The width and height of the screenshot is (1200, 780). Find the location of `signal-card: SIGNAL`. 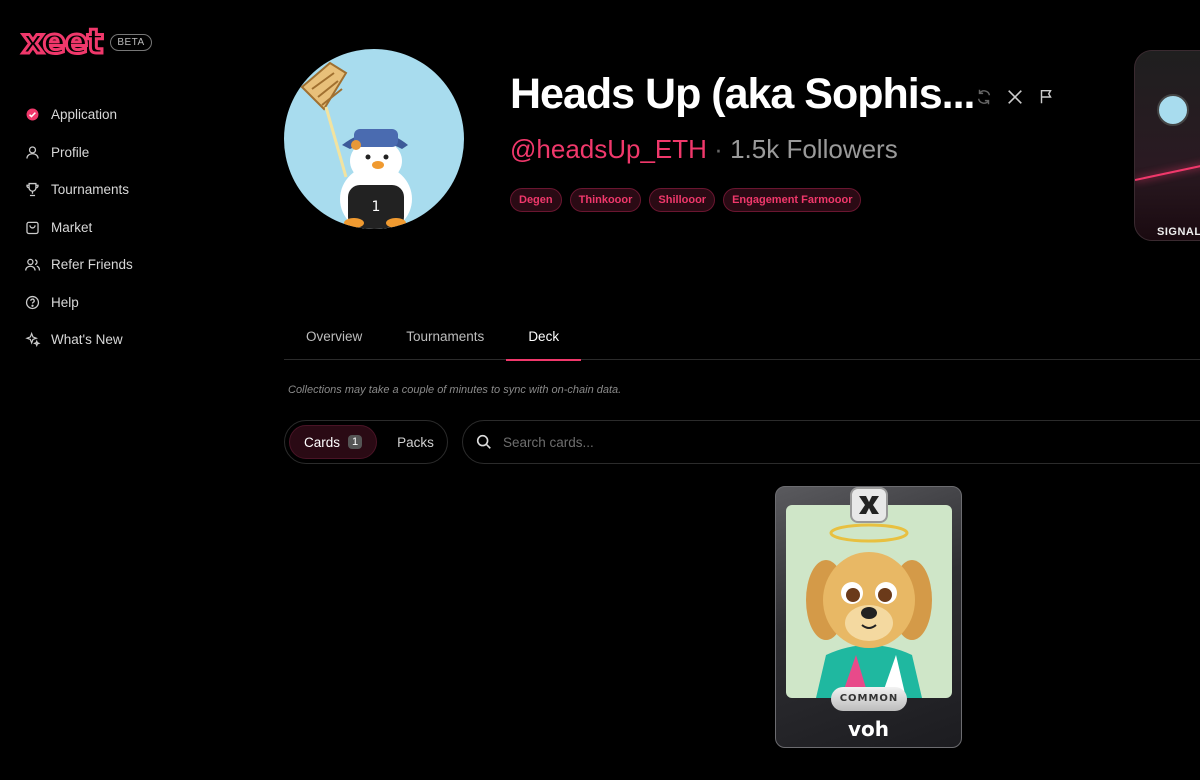

signal-card: SIGNAL is located at coordinates (1167, 145).